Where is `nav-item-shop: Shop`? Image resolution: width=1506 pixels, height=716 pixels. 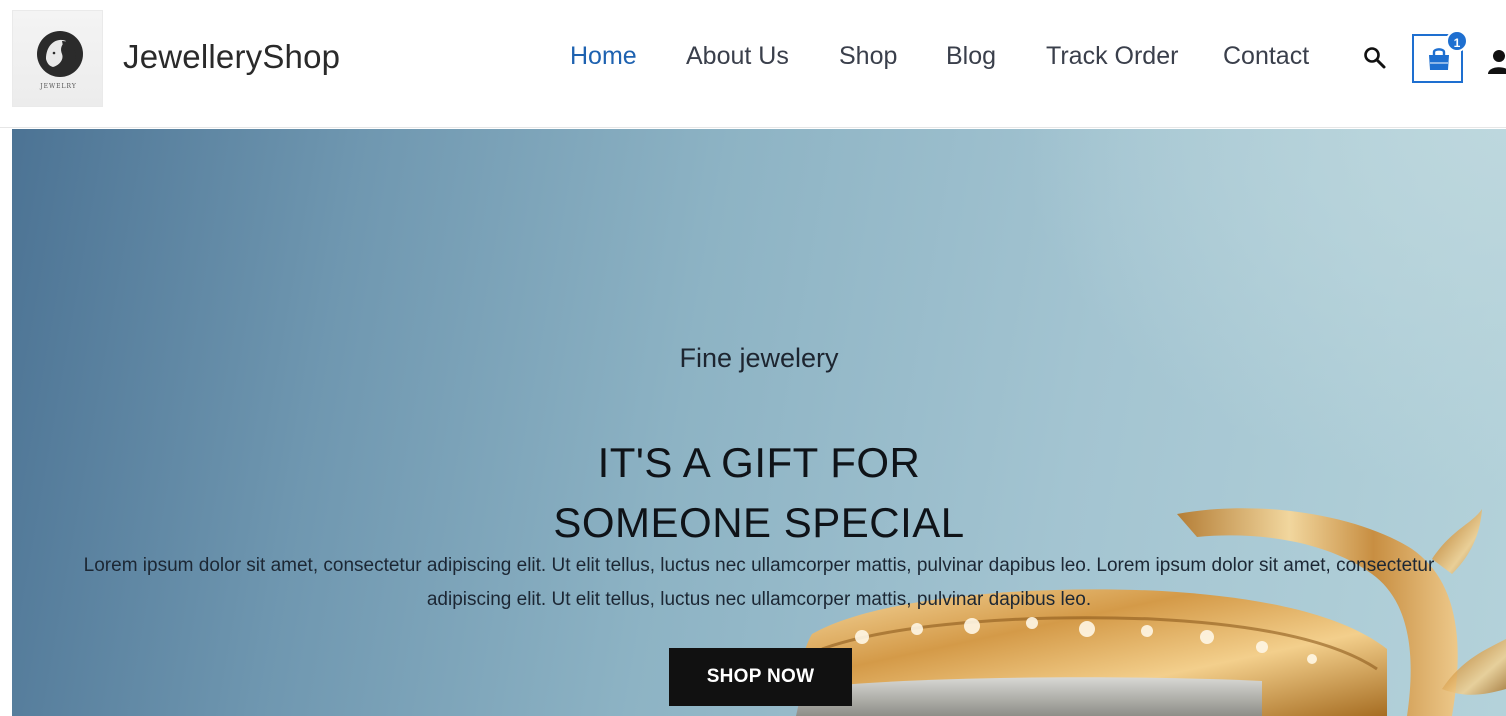 nav-item-shop: Shop is located at coordinates (868, 56).